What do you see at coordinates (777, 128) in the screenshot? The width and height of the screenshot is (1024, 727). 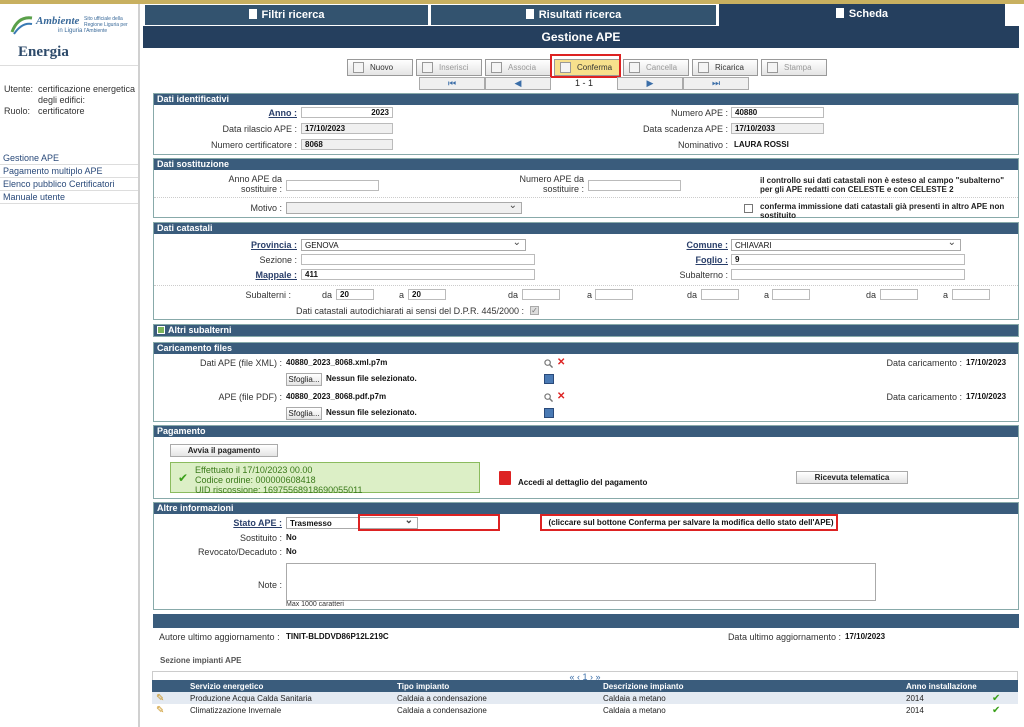 I see `data-scadenza-field: 17/10/2033` at bounding box center [777, 128].